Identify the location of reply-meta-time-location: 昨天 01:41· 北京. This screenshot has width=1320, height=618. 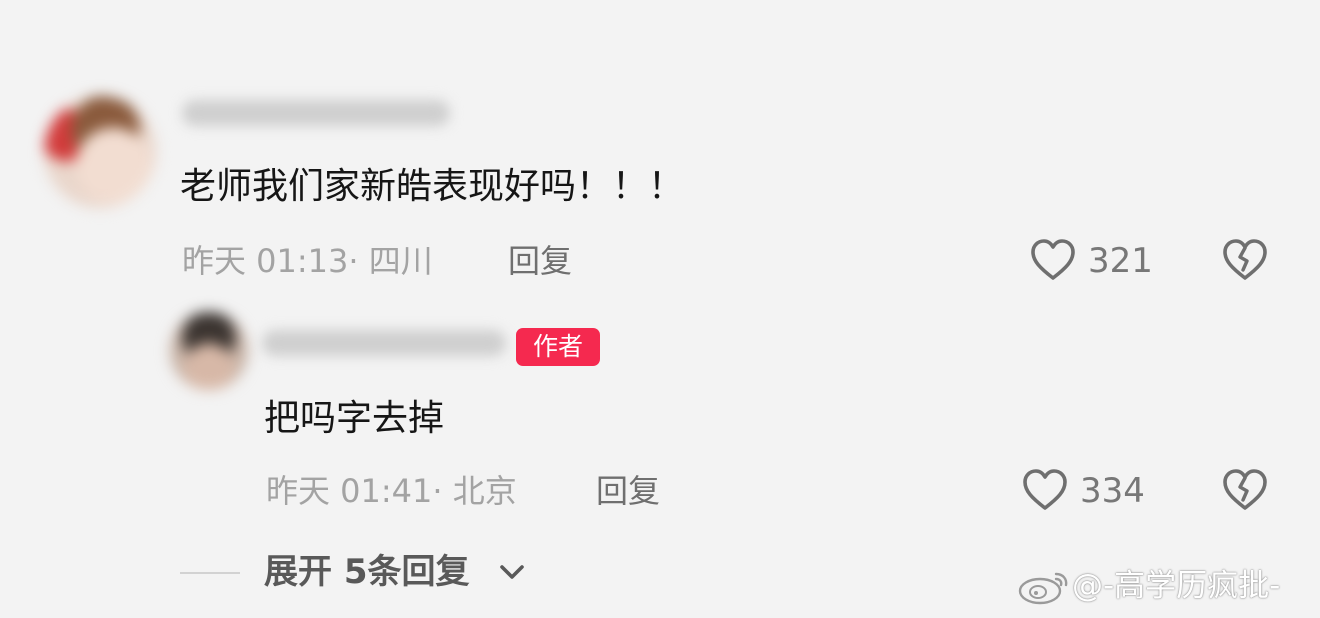
(391, 491).